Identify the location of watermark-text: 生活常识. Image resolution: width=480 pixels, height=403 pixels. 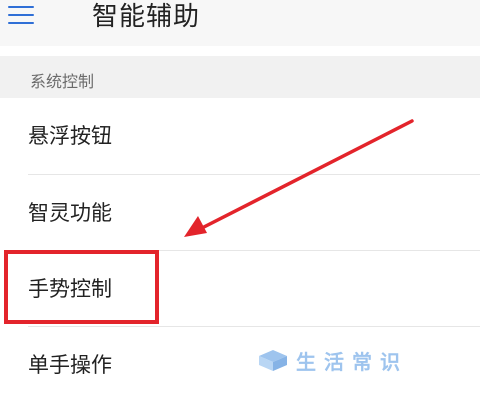
(352, 361).